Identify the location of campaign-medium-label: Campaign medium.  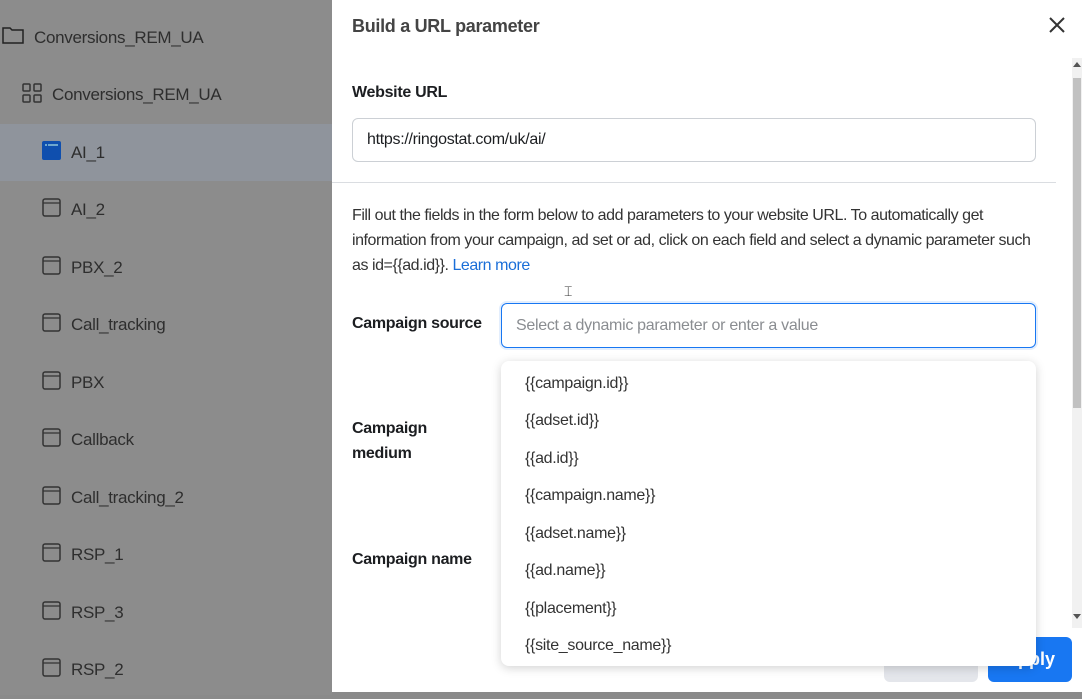
(389, 441).